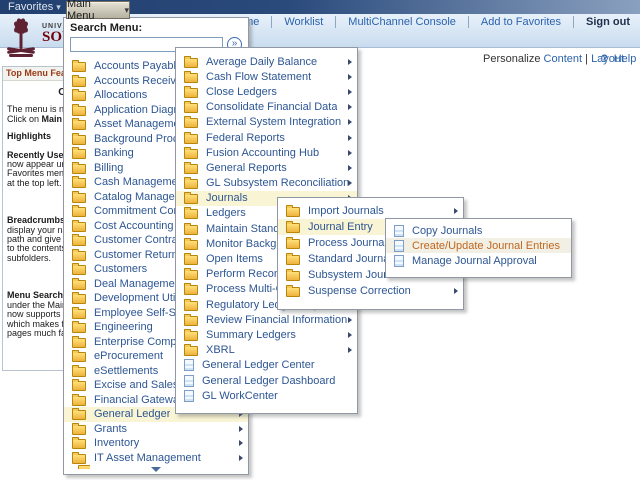 The width and height of the screenshot is (640, 480). Describe the element at coordinates (604, 59) in the screenshot. I see `help-icon: ?` at that location.